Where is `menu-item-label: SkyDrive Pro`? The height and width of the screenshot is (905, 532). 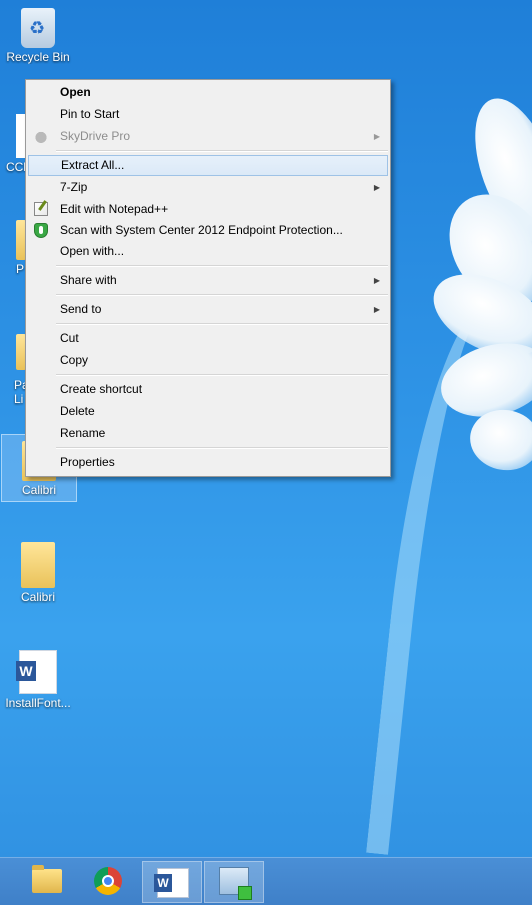
menu-item-label: SkyDrive Pro is located at coordinates (95, 136).